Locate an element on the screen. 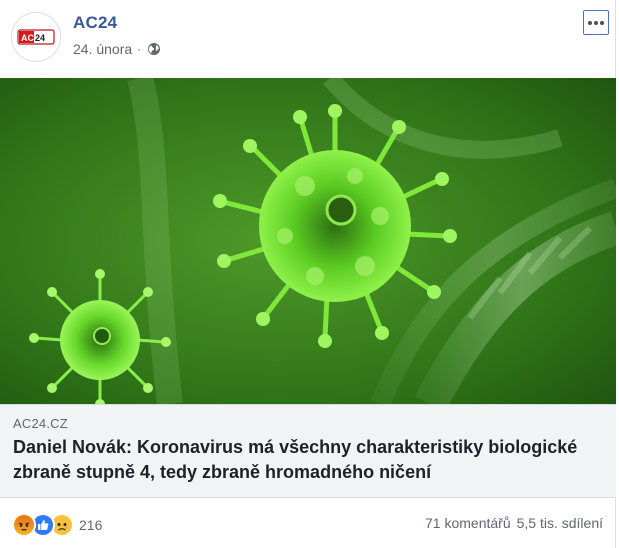 The height and width of the screenshot is (548, 619). svg-text: 24 is located at coordinates (40, 38).